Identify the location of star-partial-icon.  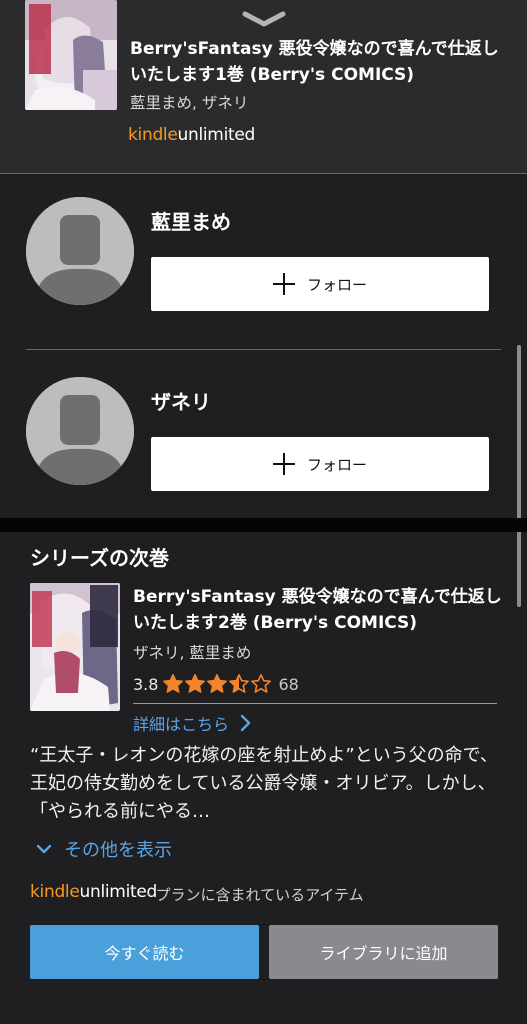
(239, 683).